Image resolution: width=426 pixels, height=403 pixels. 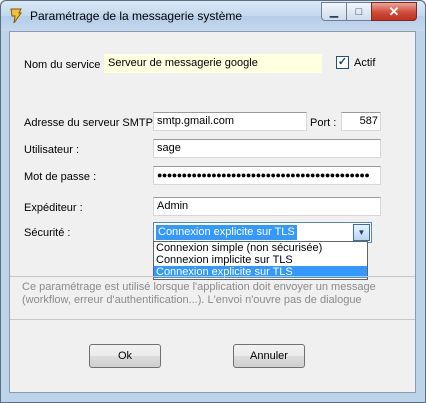 What do you see at coordinates (213, 63) in the screenshot?
I see `service-name-field: Serveur de messagerie google` at bounding box center [213, 63].